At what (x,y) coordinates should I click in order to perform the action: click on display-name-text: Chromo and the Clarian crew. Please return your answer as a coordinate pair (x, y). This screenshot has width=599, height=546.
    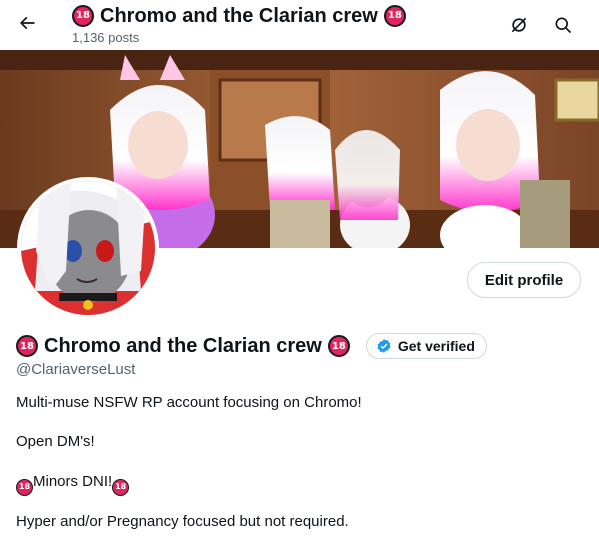
    Looking at the image, I should click on (183, 345).